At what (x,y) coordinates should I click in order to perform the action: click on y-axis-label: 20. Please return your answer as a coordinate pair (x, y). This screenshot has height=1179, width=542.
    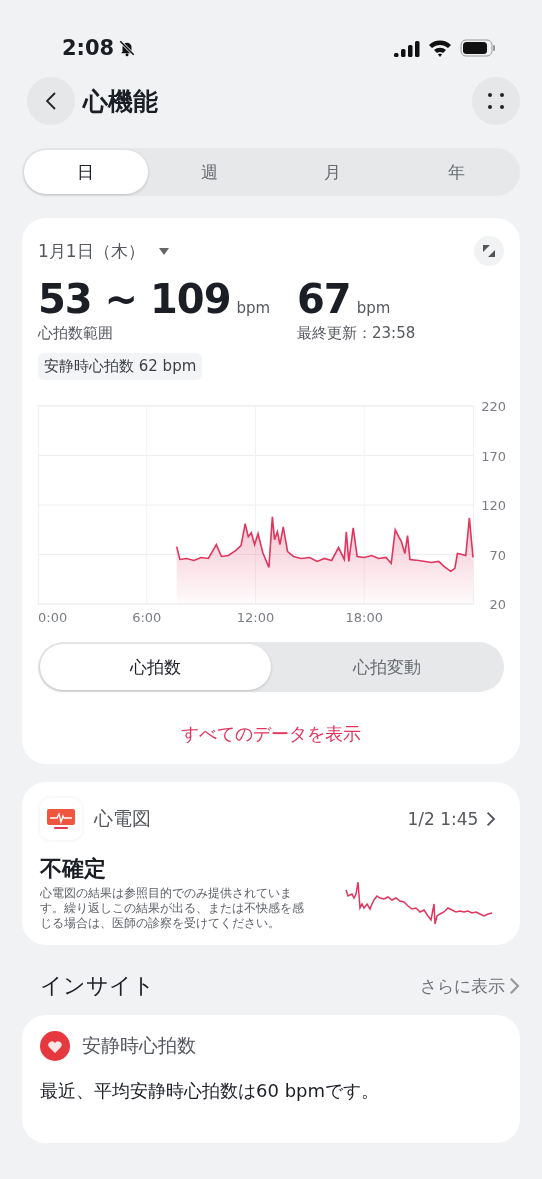
    Looking at the image, I should click on (497, 604).